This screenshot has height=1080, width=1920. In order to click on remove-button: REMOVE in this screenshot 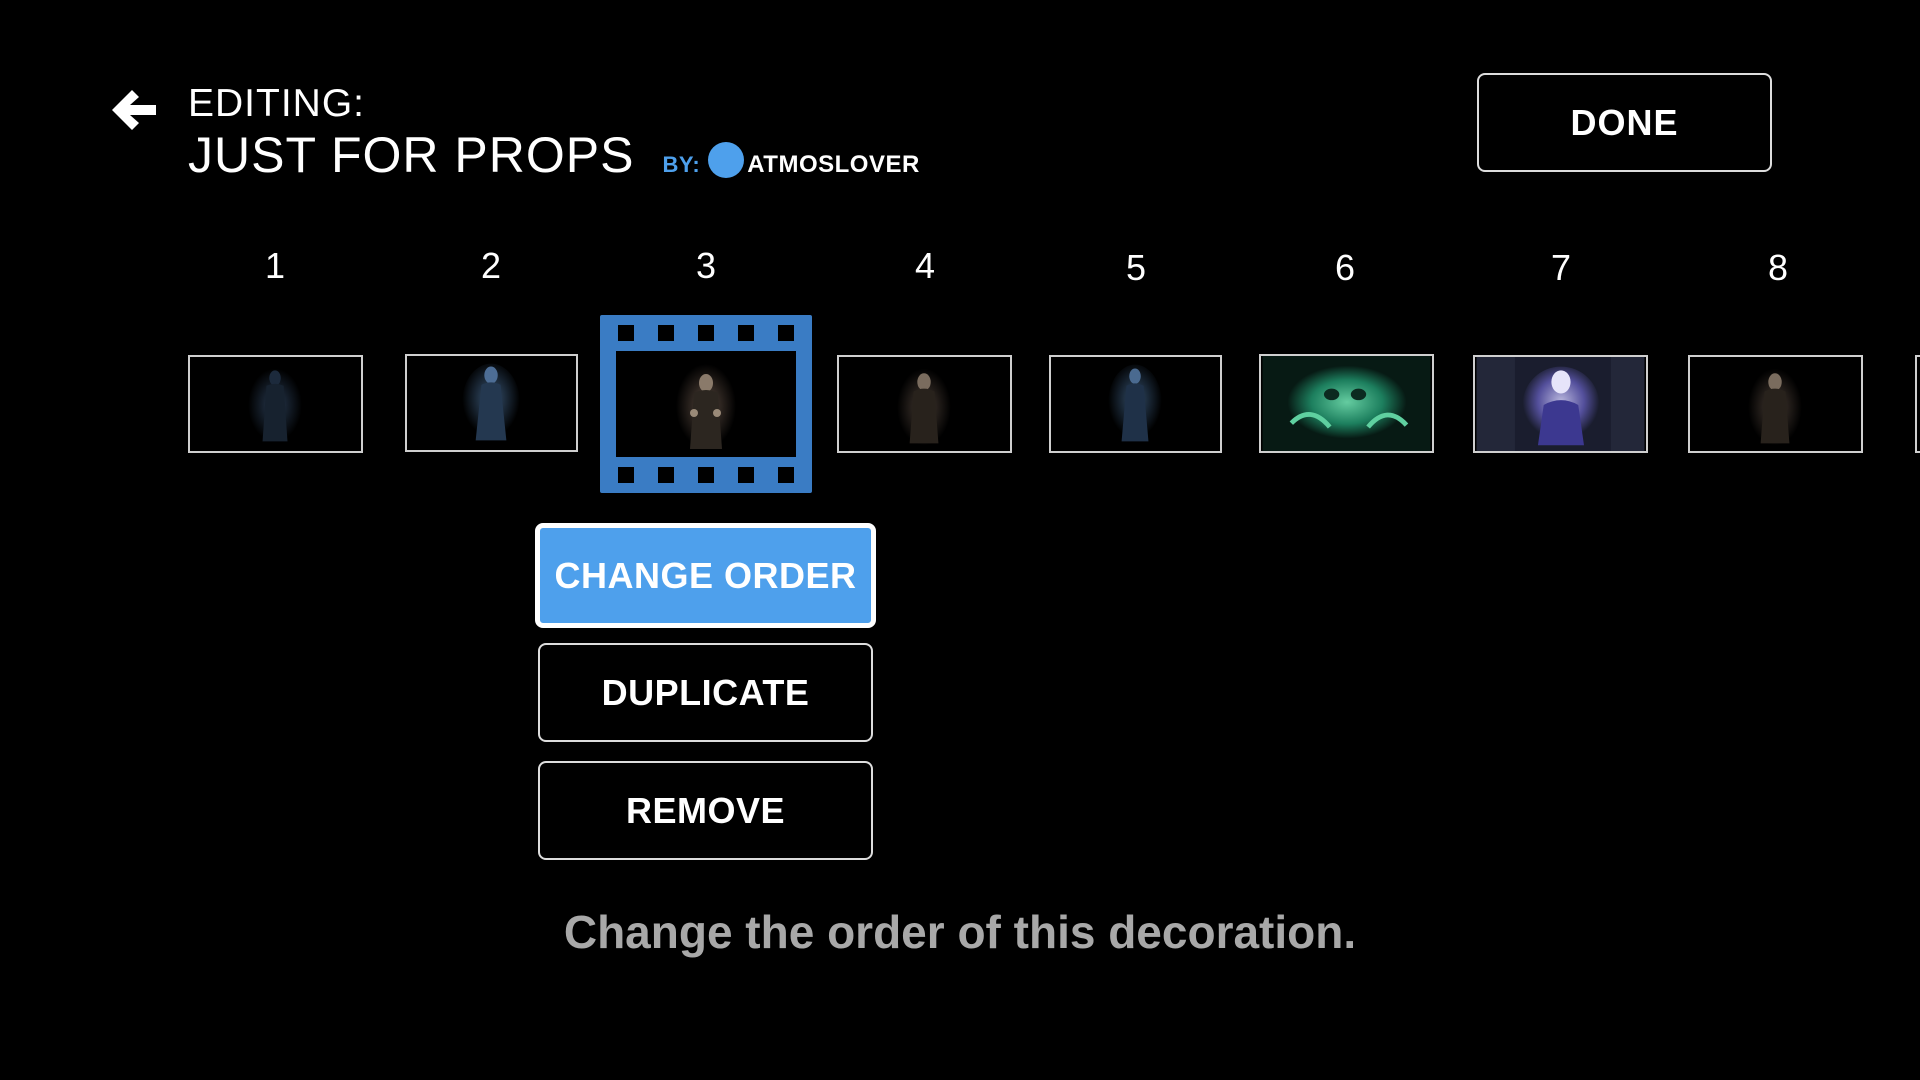, I will do `click(705, 810)`.